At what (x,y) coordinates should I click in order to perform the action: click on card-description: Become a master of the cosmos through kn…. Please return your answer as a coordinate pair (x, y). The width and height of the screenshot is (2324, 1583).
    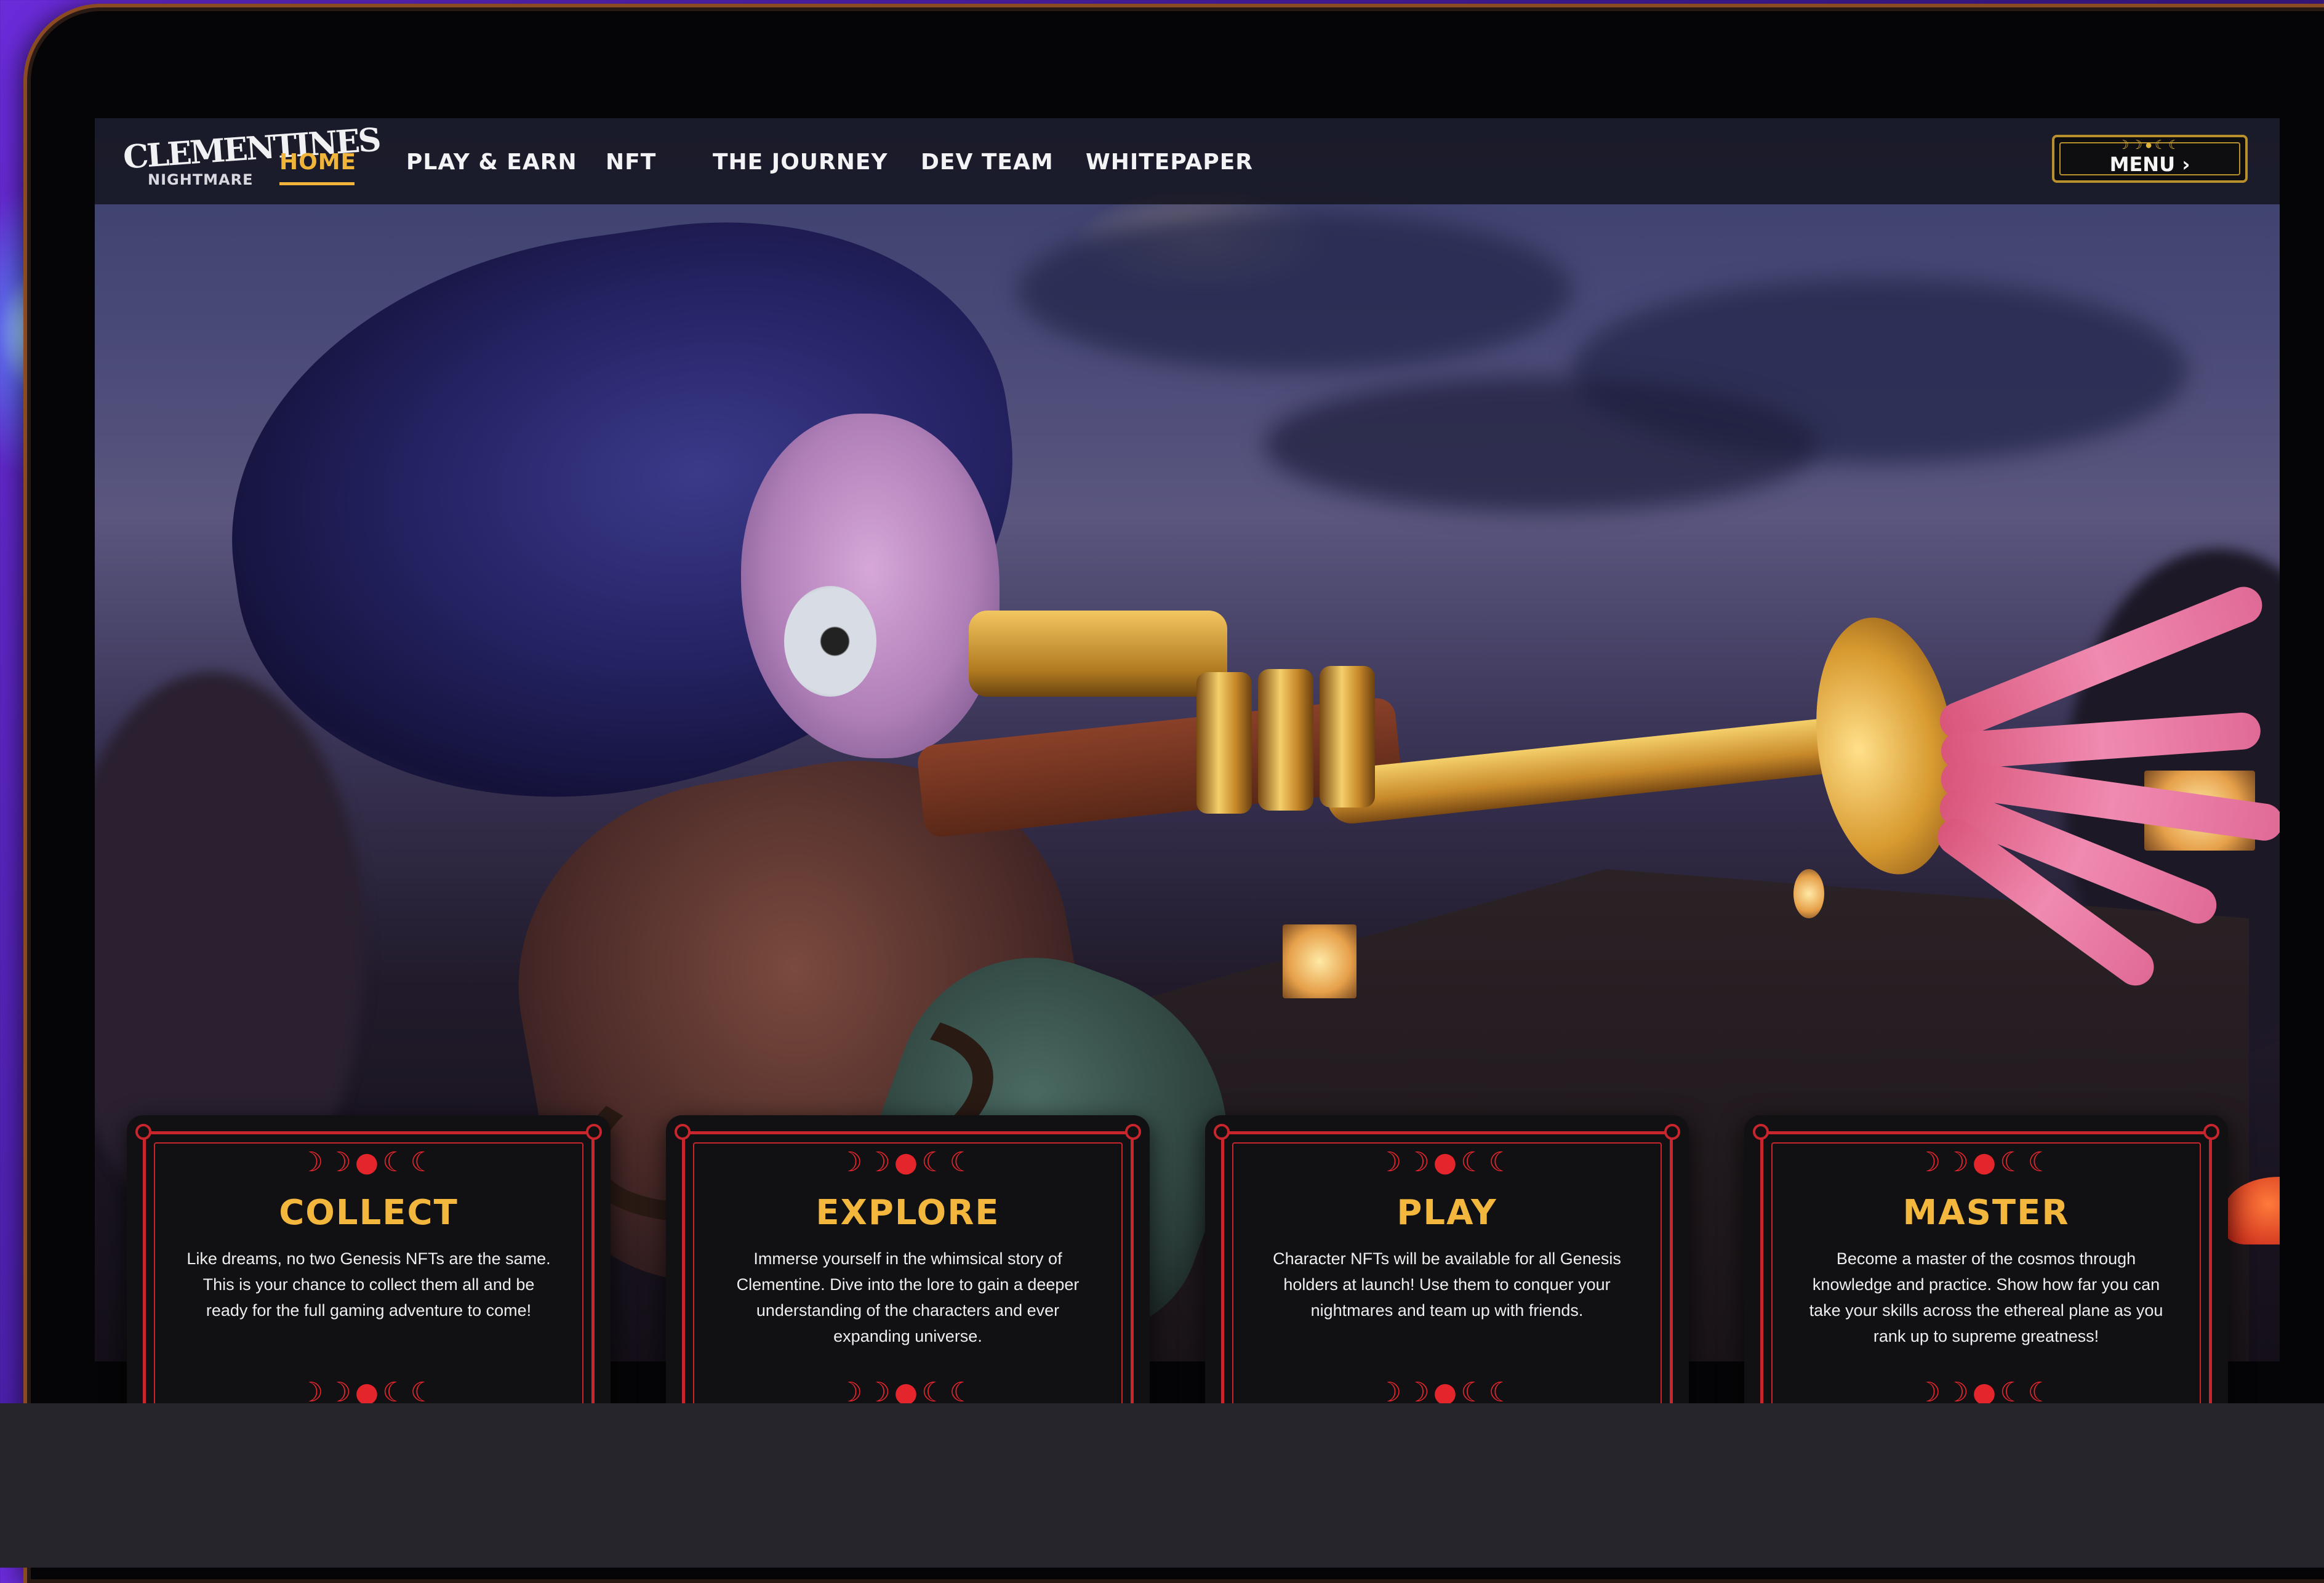
    Looking at the image, I should click on (1986, 1297).